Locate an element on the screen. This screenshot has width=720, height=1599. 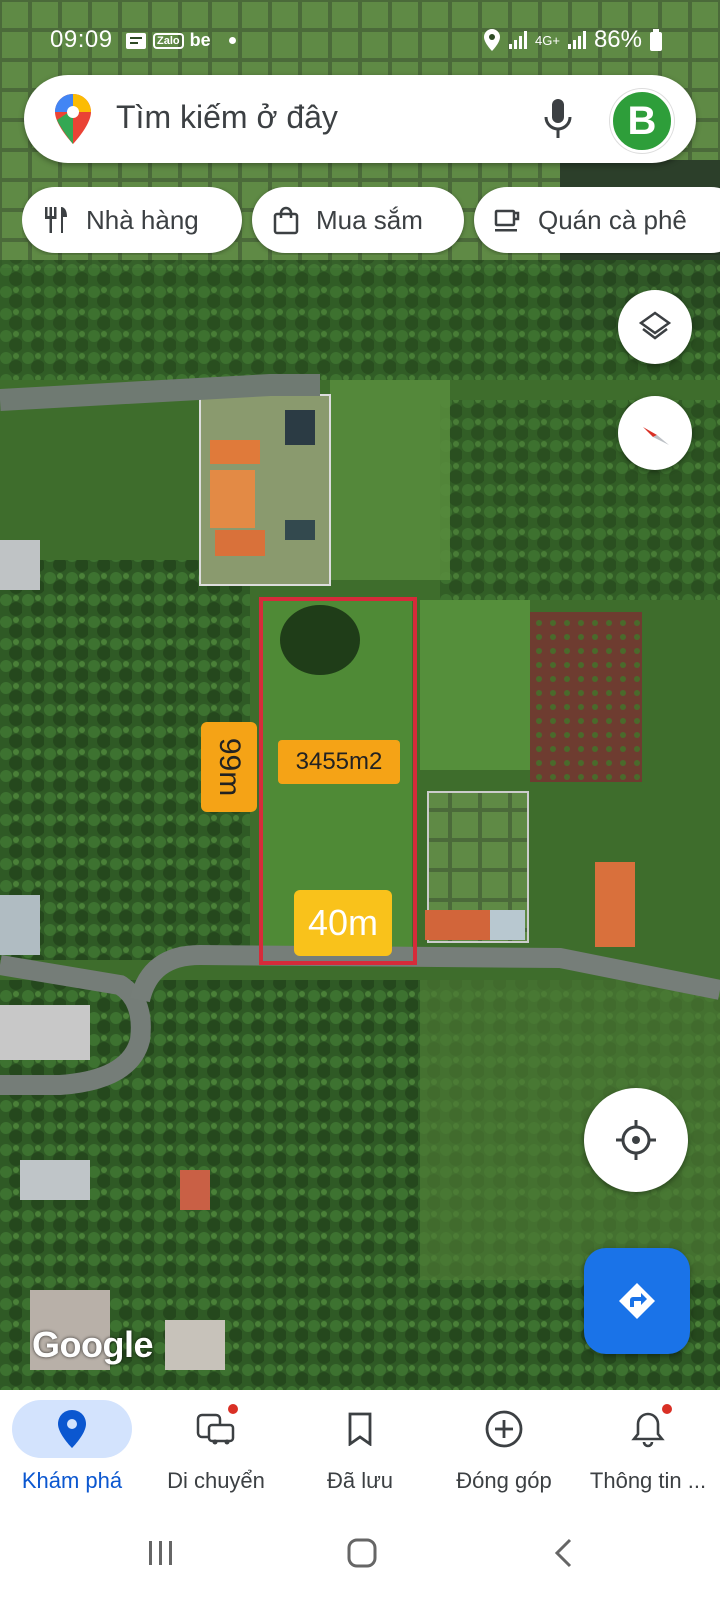
my-location-button is located at coordinates (636, 1140).